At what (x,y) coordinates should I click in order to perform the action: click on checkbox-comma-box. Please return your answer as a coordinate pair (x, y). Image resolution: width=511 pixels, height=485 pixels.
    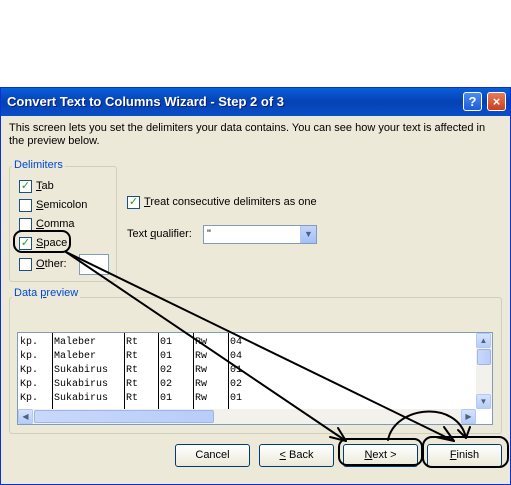
    Looking at the image, I should click on (25, 224).